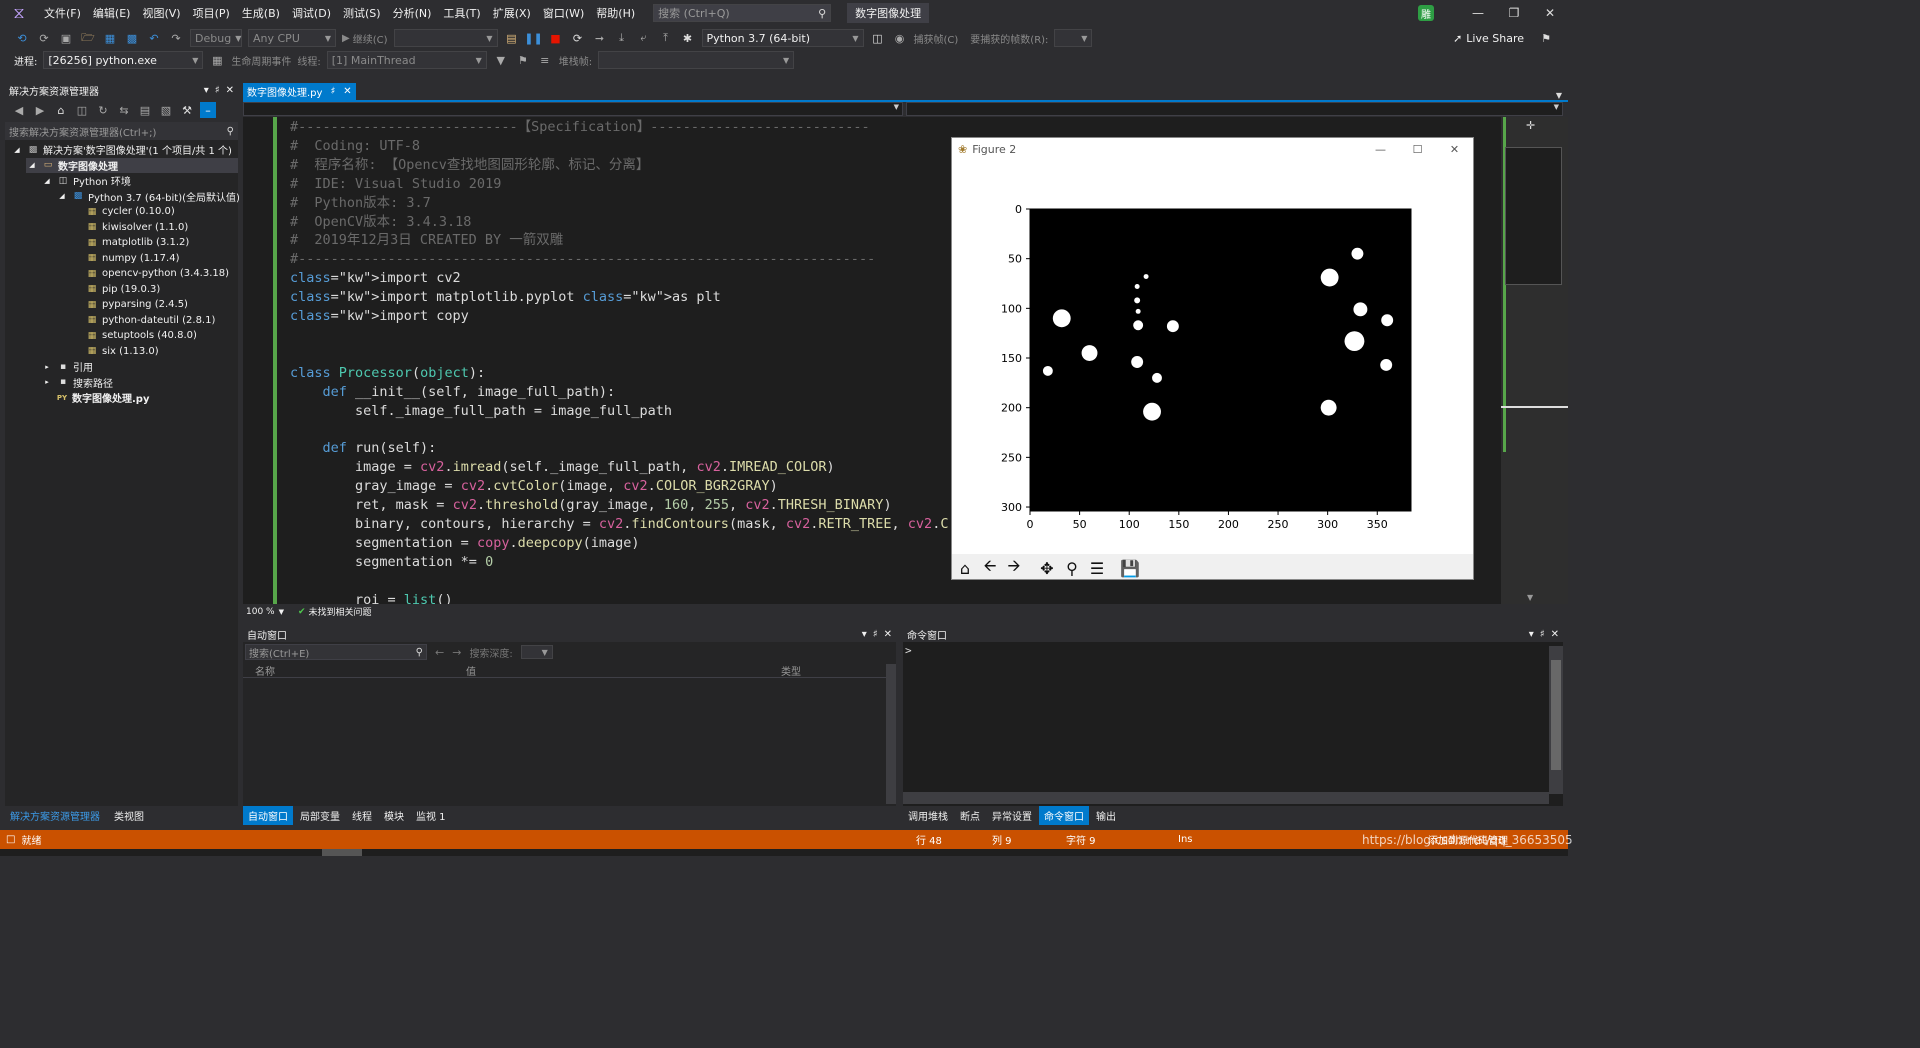 The height and width of the screenshot is (1048, 1920). Describe the element at coordinates (216, 38) in the screenshot. I see `configuration-combo: Debug ▼` at that location.